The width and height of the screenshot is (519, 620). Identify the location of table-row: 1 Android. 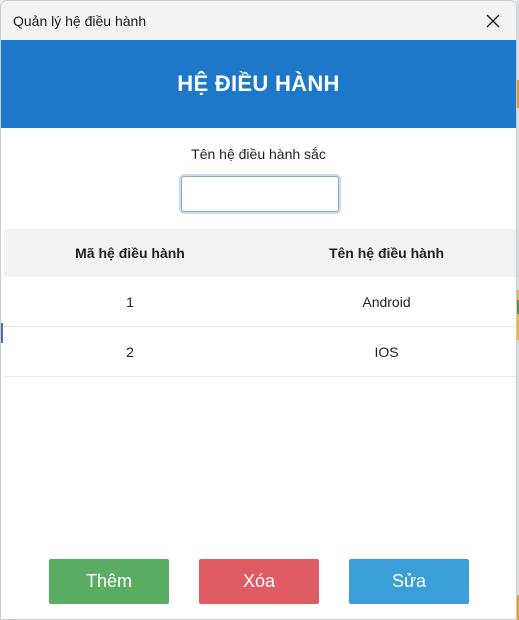
(260, 302).